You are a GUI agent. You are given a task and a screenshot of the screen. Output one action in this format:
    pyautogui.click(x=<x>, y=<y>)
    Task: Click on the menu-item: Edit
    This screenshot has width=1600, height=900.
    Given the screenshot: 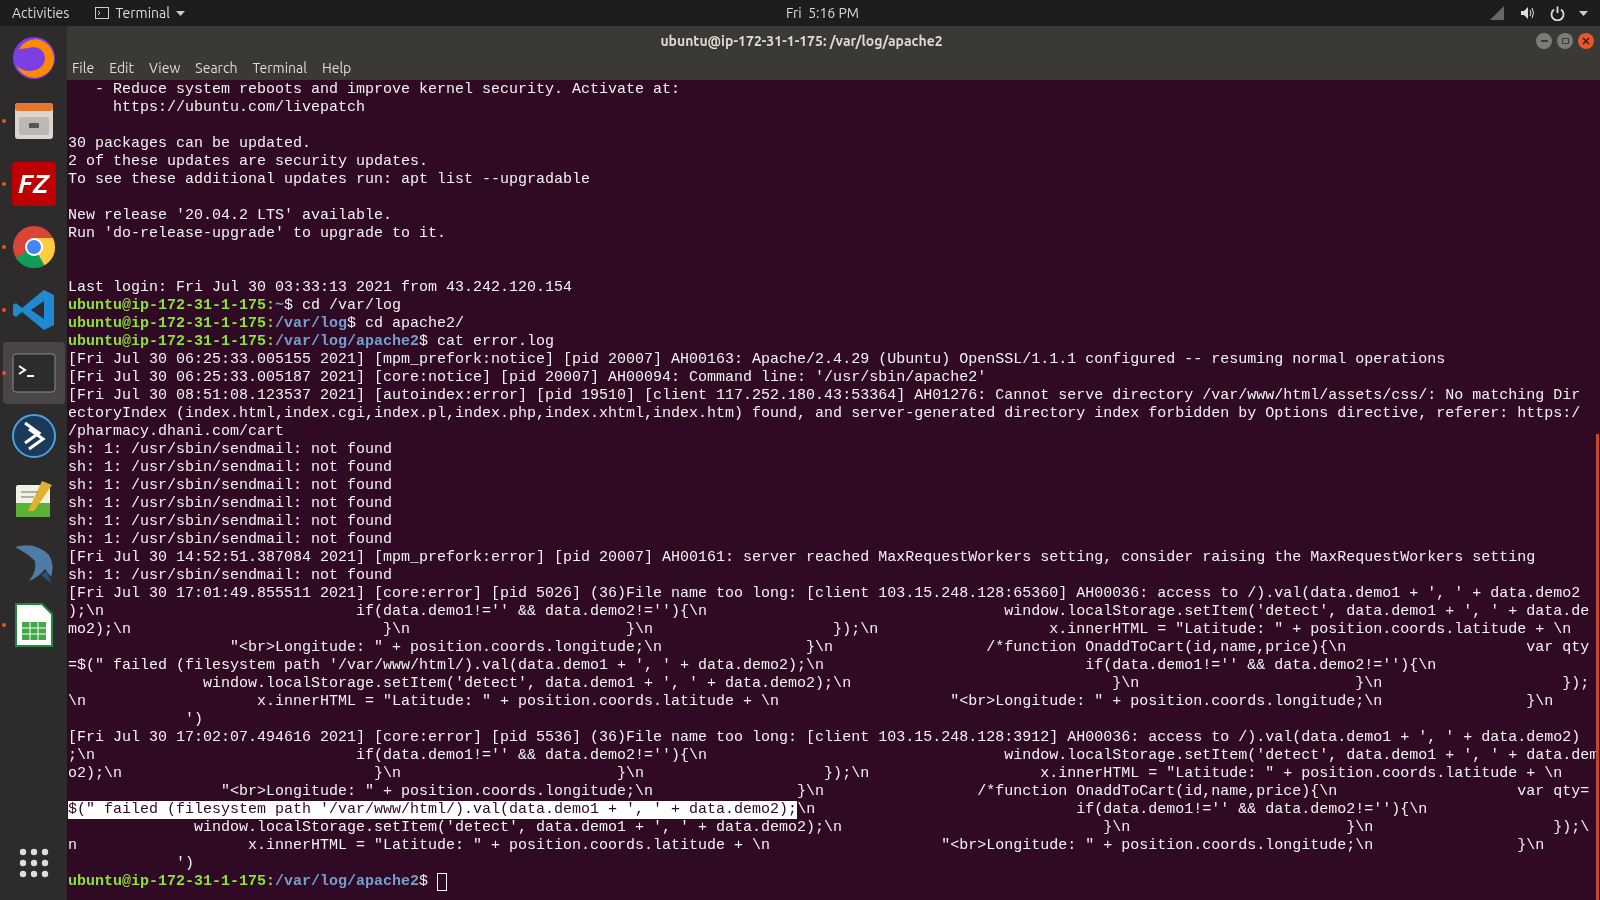 What is the action you would take?
    pyautogui.click(x=121, y=68)
    